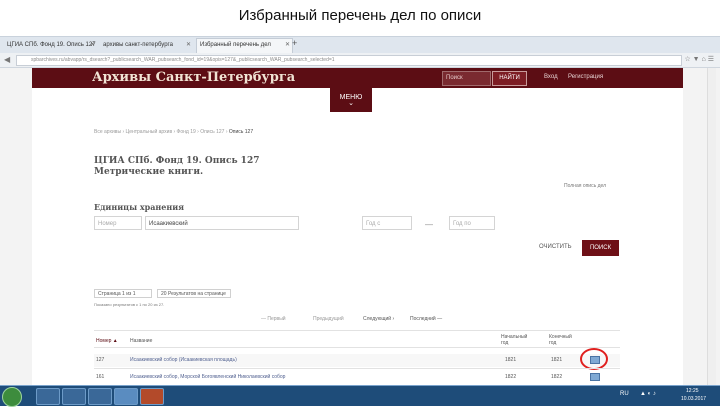 The width and height of the screenshot is (720, 407). What do you see at coordinates (107, 341) in the screenshot?
I see `column-header-number: Номер ▲` at bounding box center [107, 341].